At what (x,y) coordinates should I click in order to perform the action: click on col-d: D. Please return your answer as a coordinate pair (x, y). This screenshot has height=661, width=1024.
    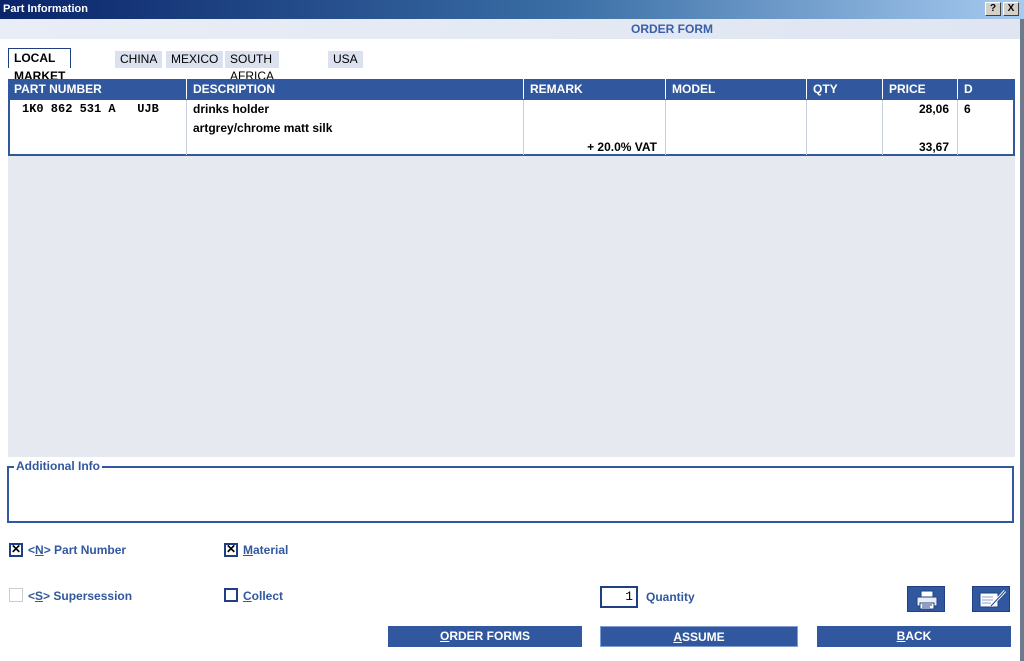
    Looking at the image, I should click on (986, 89).